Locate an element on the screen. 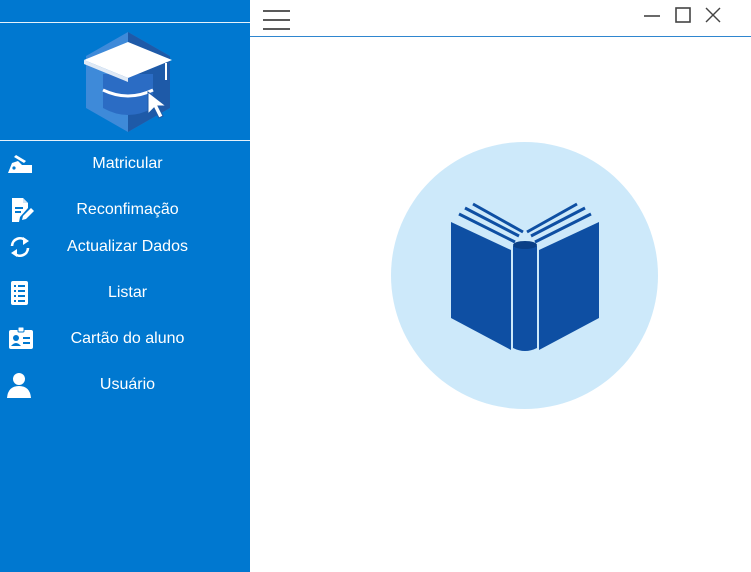 Image resolution: width=751 pixels, height=572 pixels. minimize-icon is located at coordinates (652, 16).